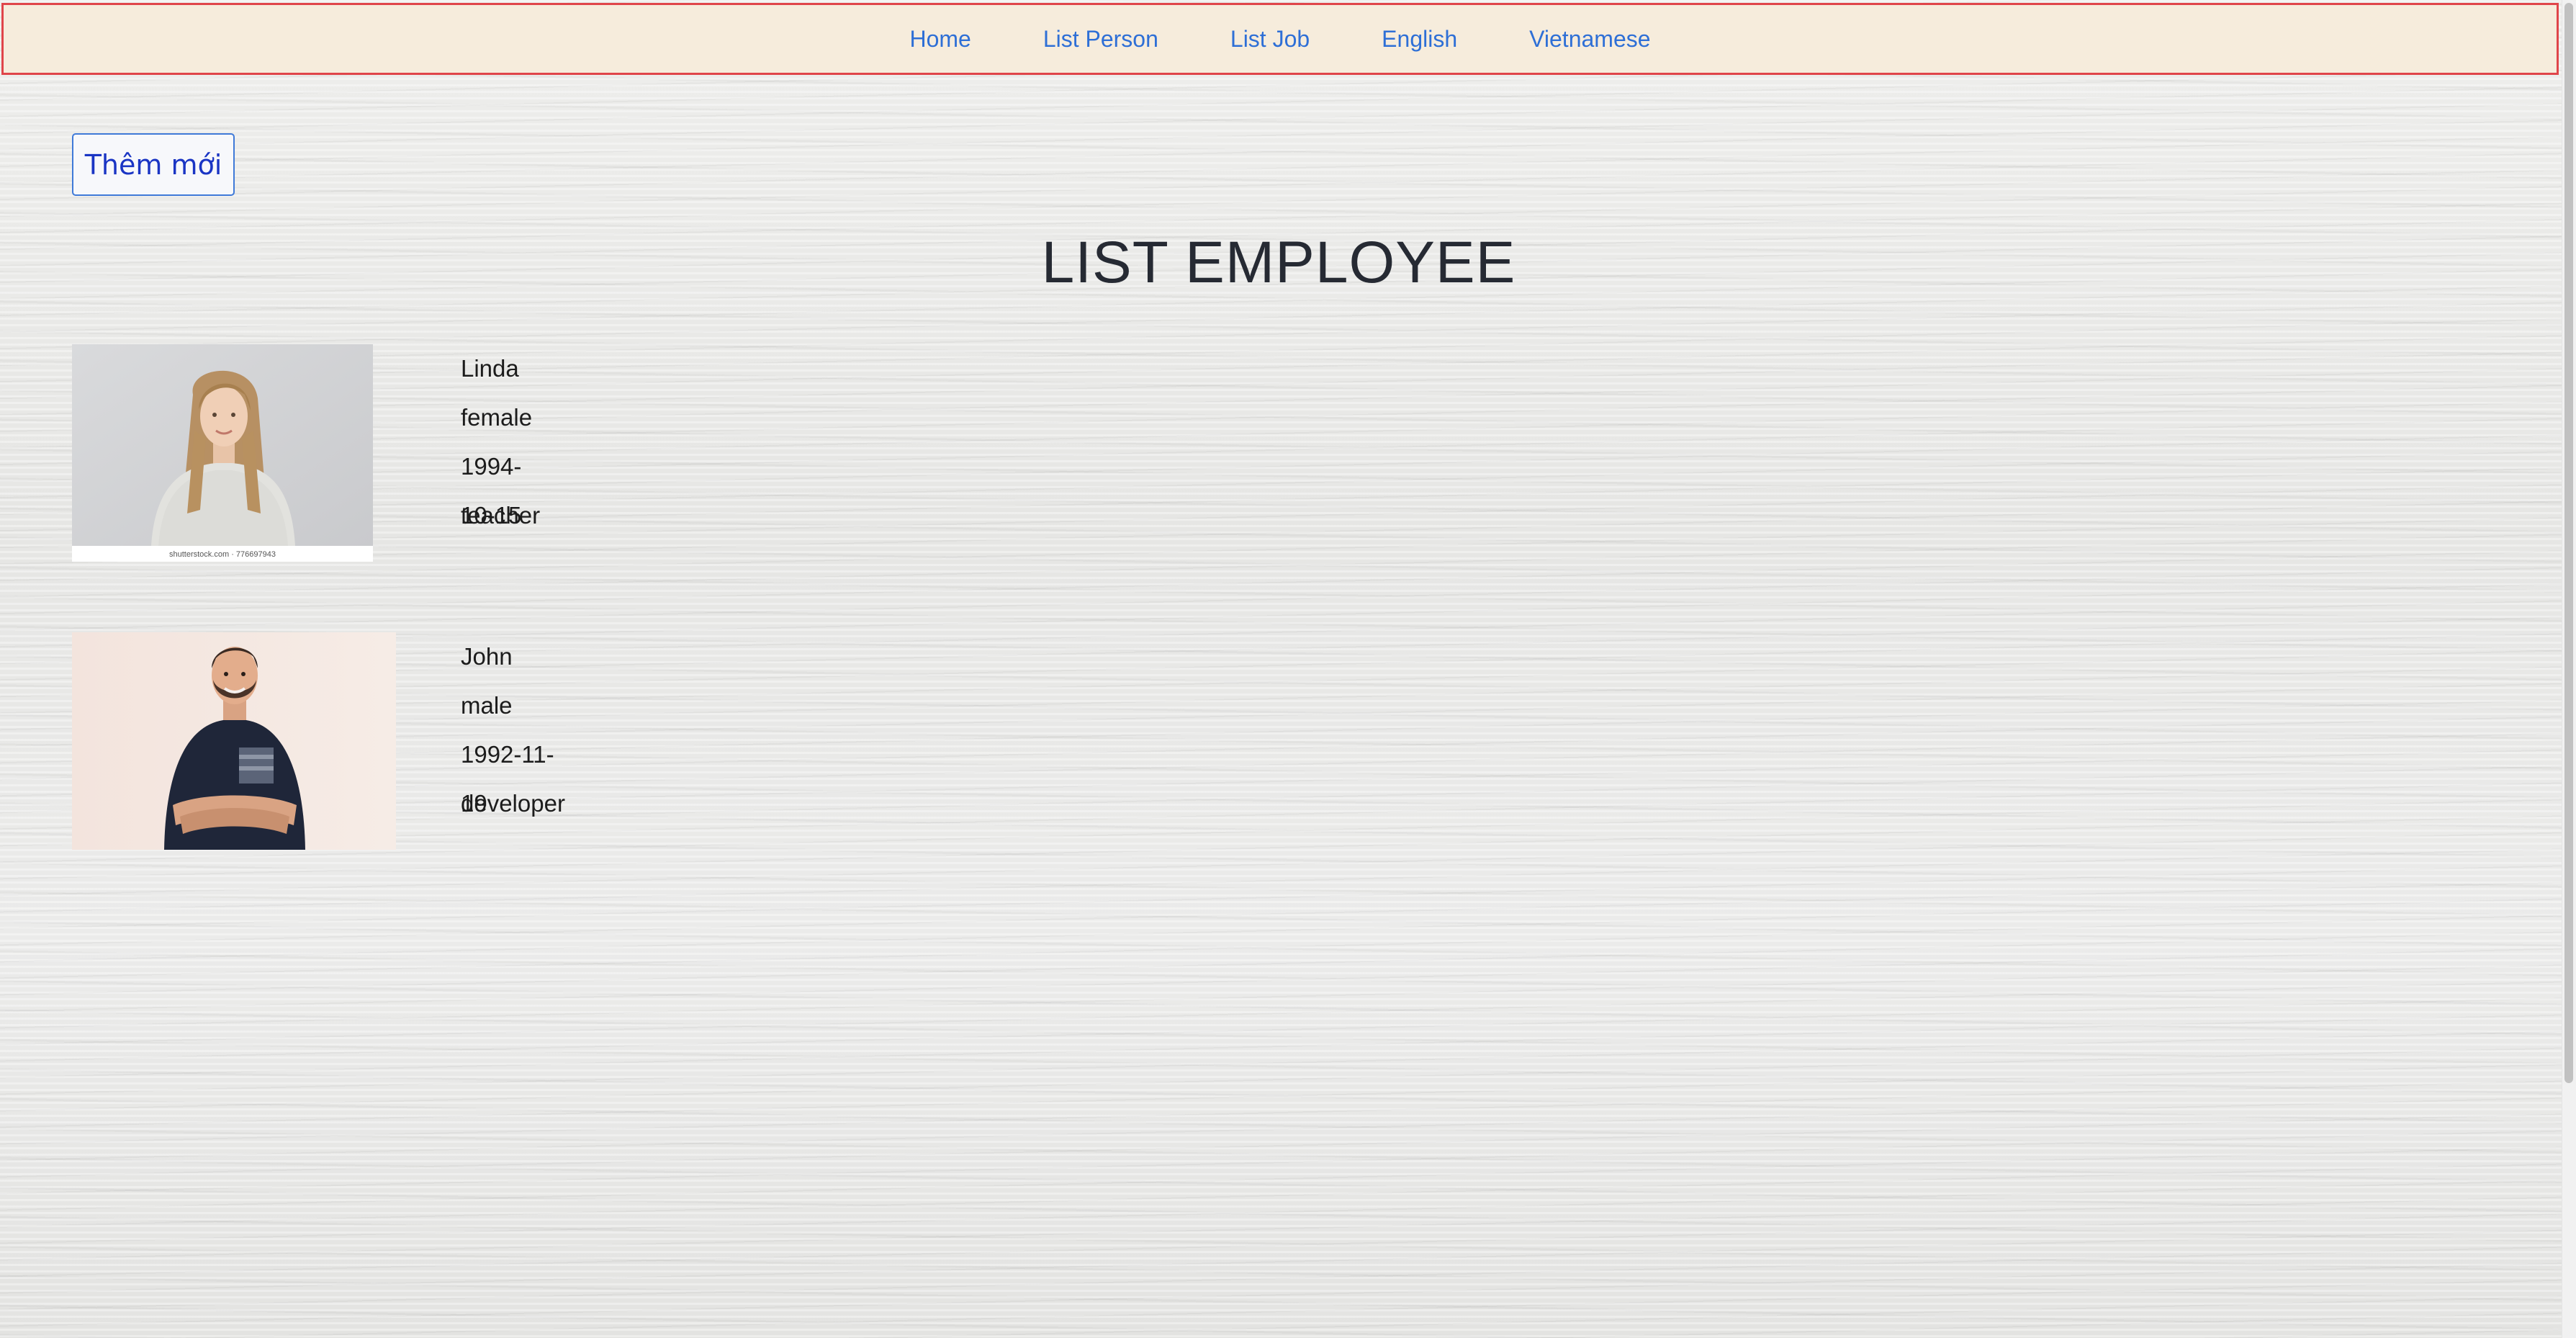 The image size is (2576, 1338). What do you see at coordinates (513, 730) in the screenshot?
I see `employee-info: John male 1992-11-19 developer` at bounding box center [513, 730].